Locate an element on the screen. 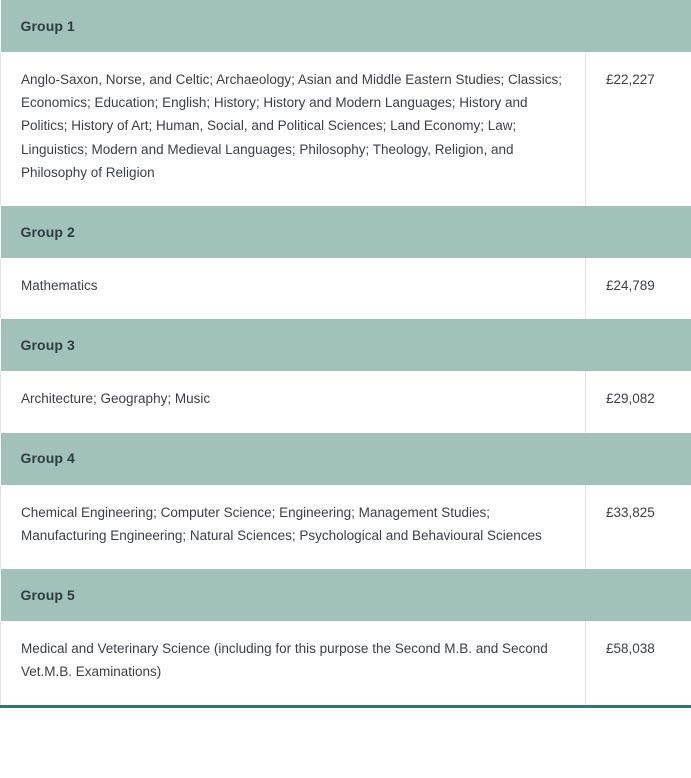  table-row: Mathematics £24,789 is located at coordinates (345, 289).